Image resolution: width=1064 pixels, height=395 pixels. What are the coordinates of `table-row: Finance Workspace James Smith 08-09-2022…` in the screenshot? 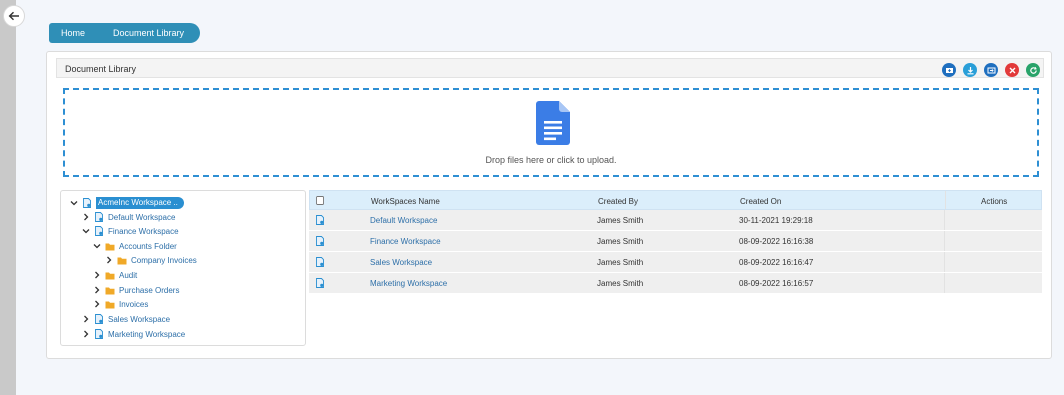 It's located at (675, 241).